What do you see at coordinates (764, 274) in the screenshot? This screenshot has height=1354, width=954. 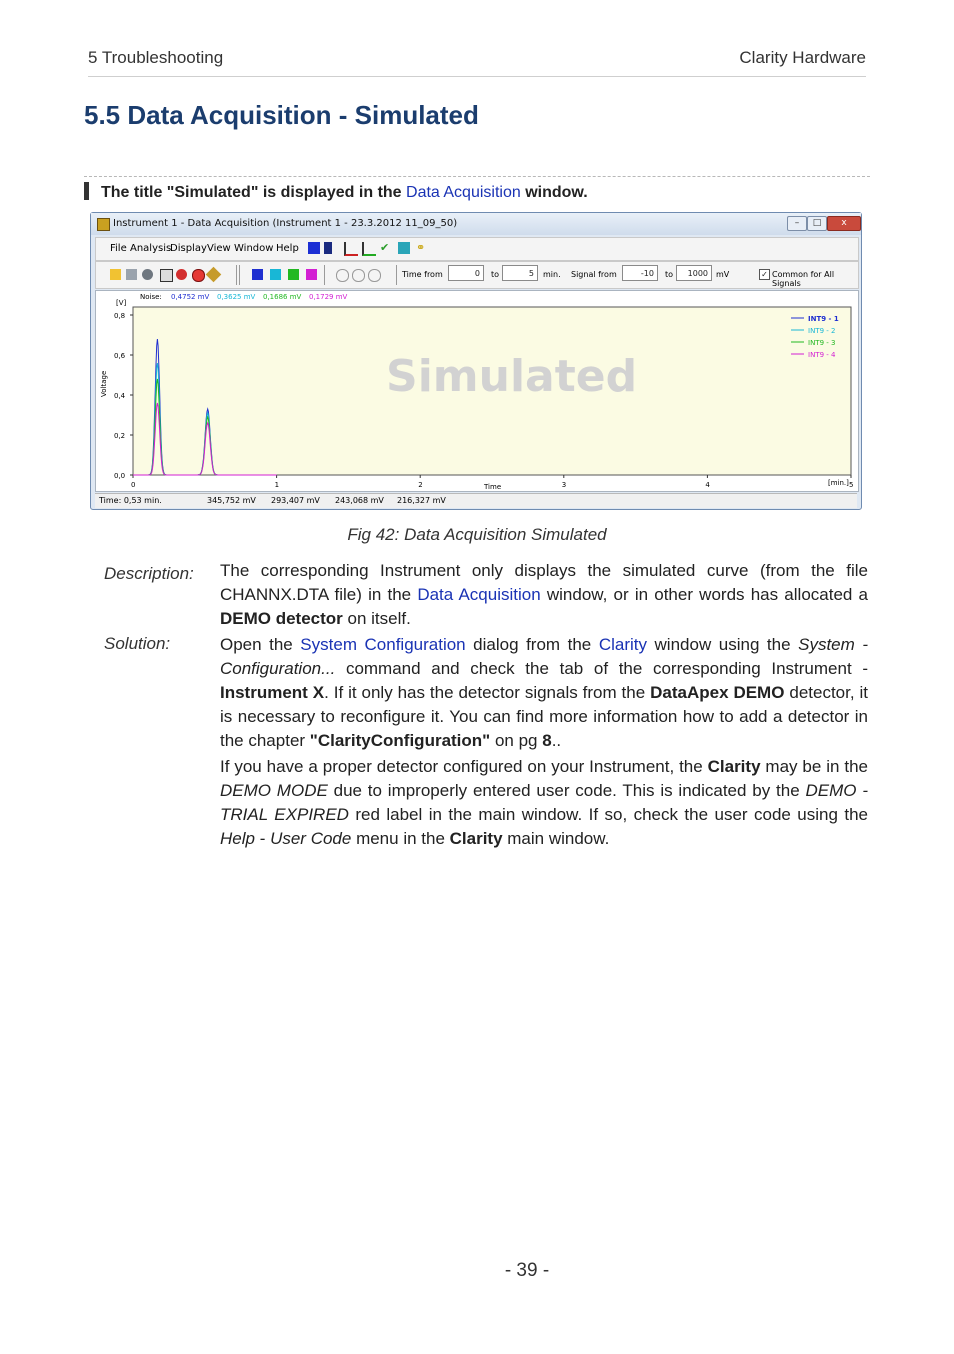 I see `common-signals-checkbox: ✓` at bounding box center [764, 274].